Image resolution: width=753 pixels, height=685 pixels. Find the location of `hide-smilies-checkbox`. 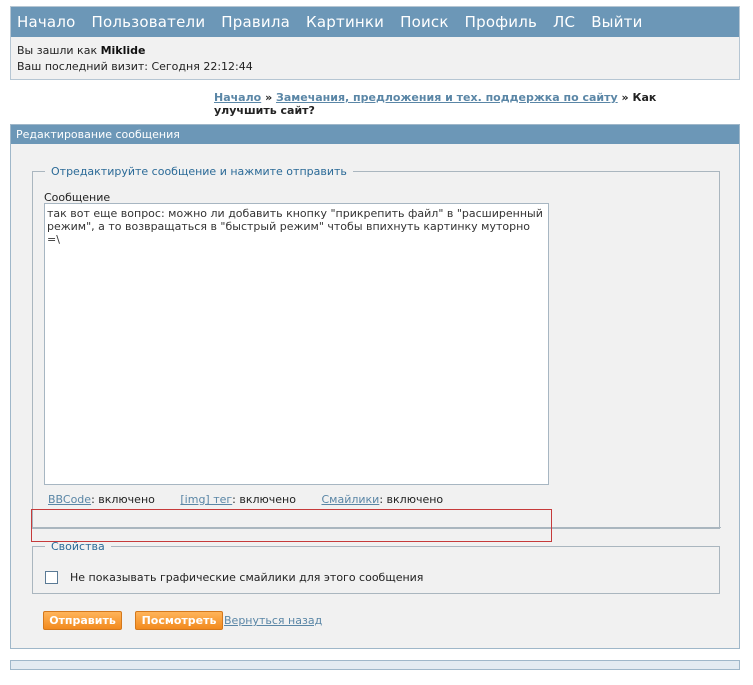

hide-smilies-checkbox is located at coordinates (51, 577).